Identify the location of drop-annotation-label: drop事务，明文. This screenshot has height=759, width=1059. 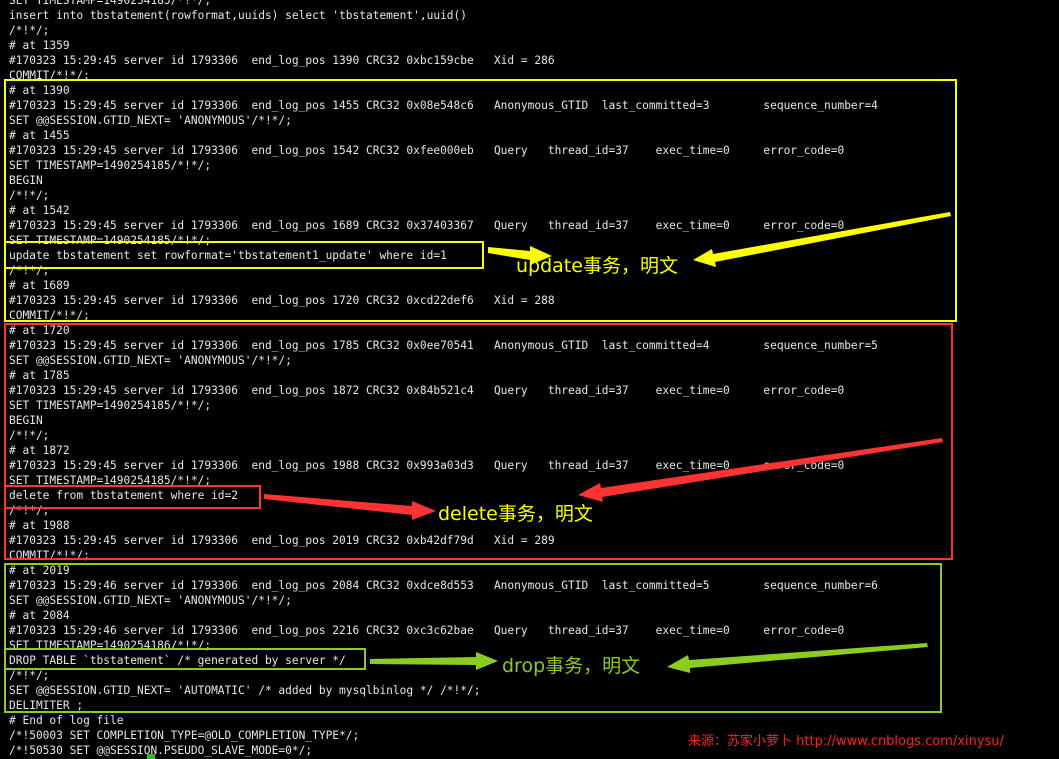
(571, 666).